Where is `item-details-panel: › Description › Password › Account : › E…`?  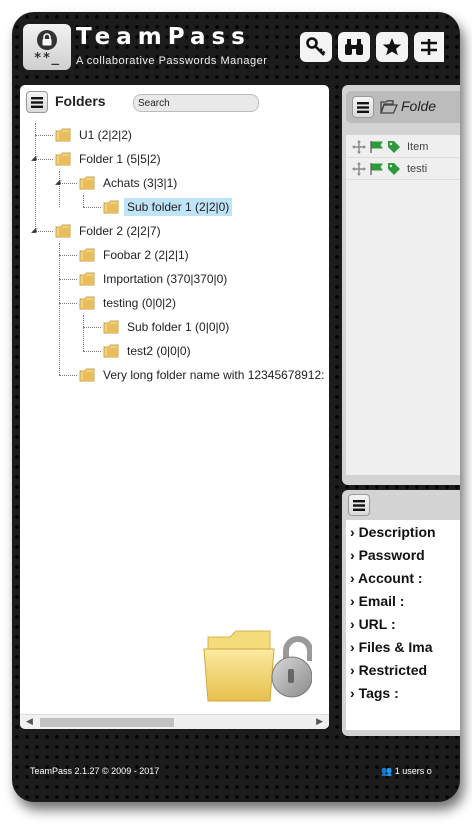 item-details-panel: › Description › Password › Account : › E… is located at coordinates (401, 613).